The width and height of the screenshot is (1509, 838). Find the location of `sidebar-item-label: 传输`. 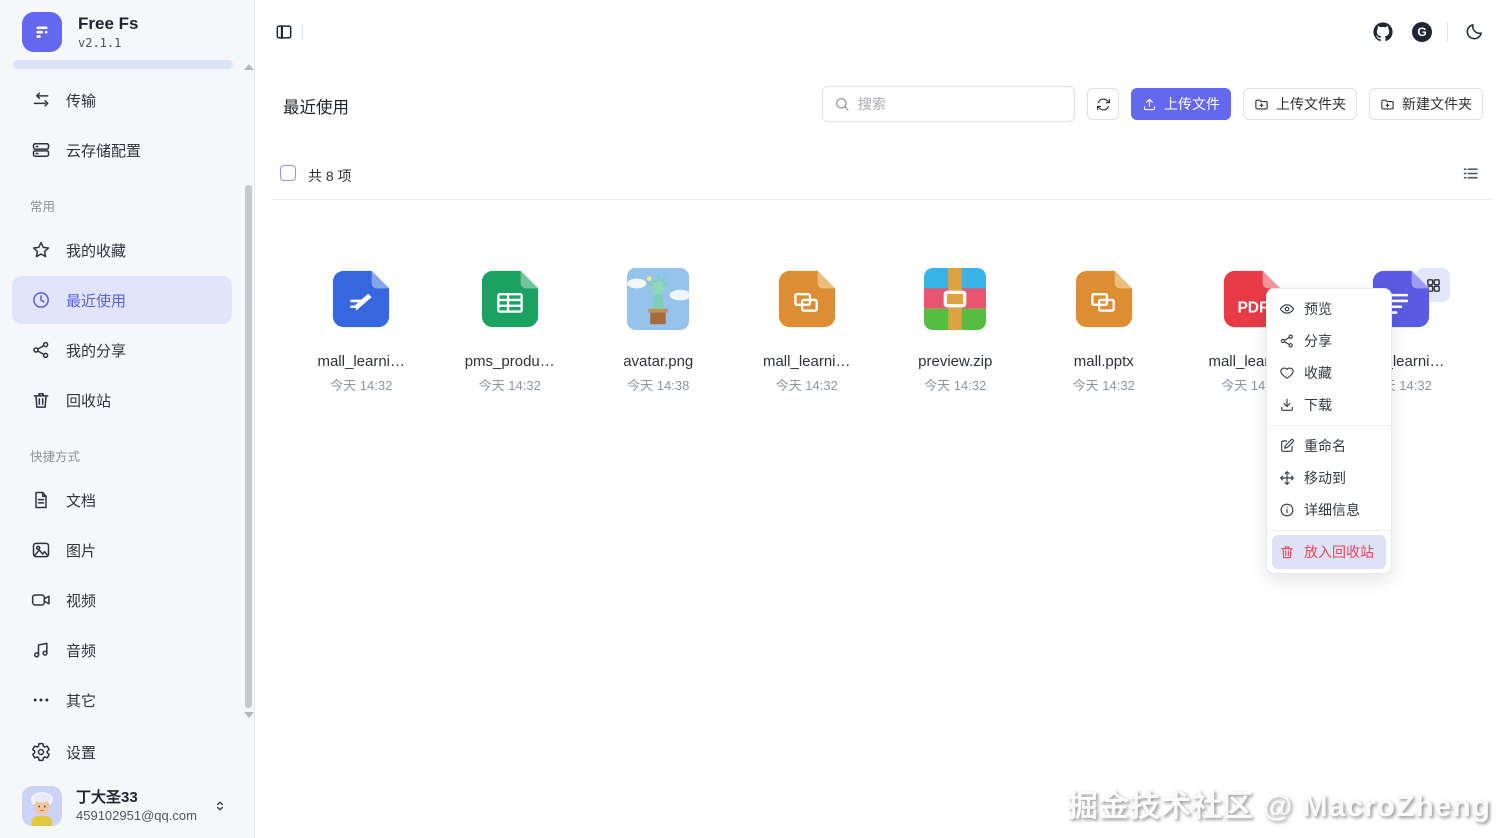

sidebar-item-label: 传输 is located at coordinates (81, 101).